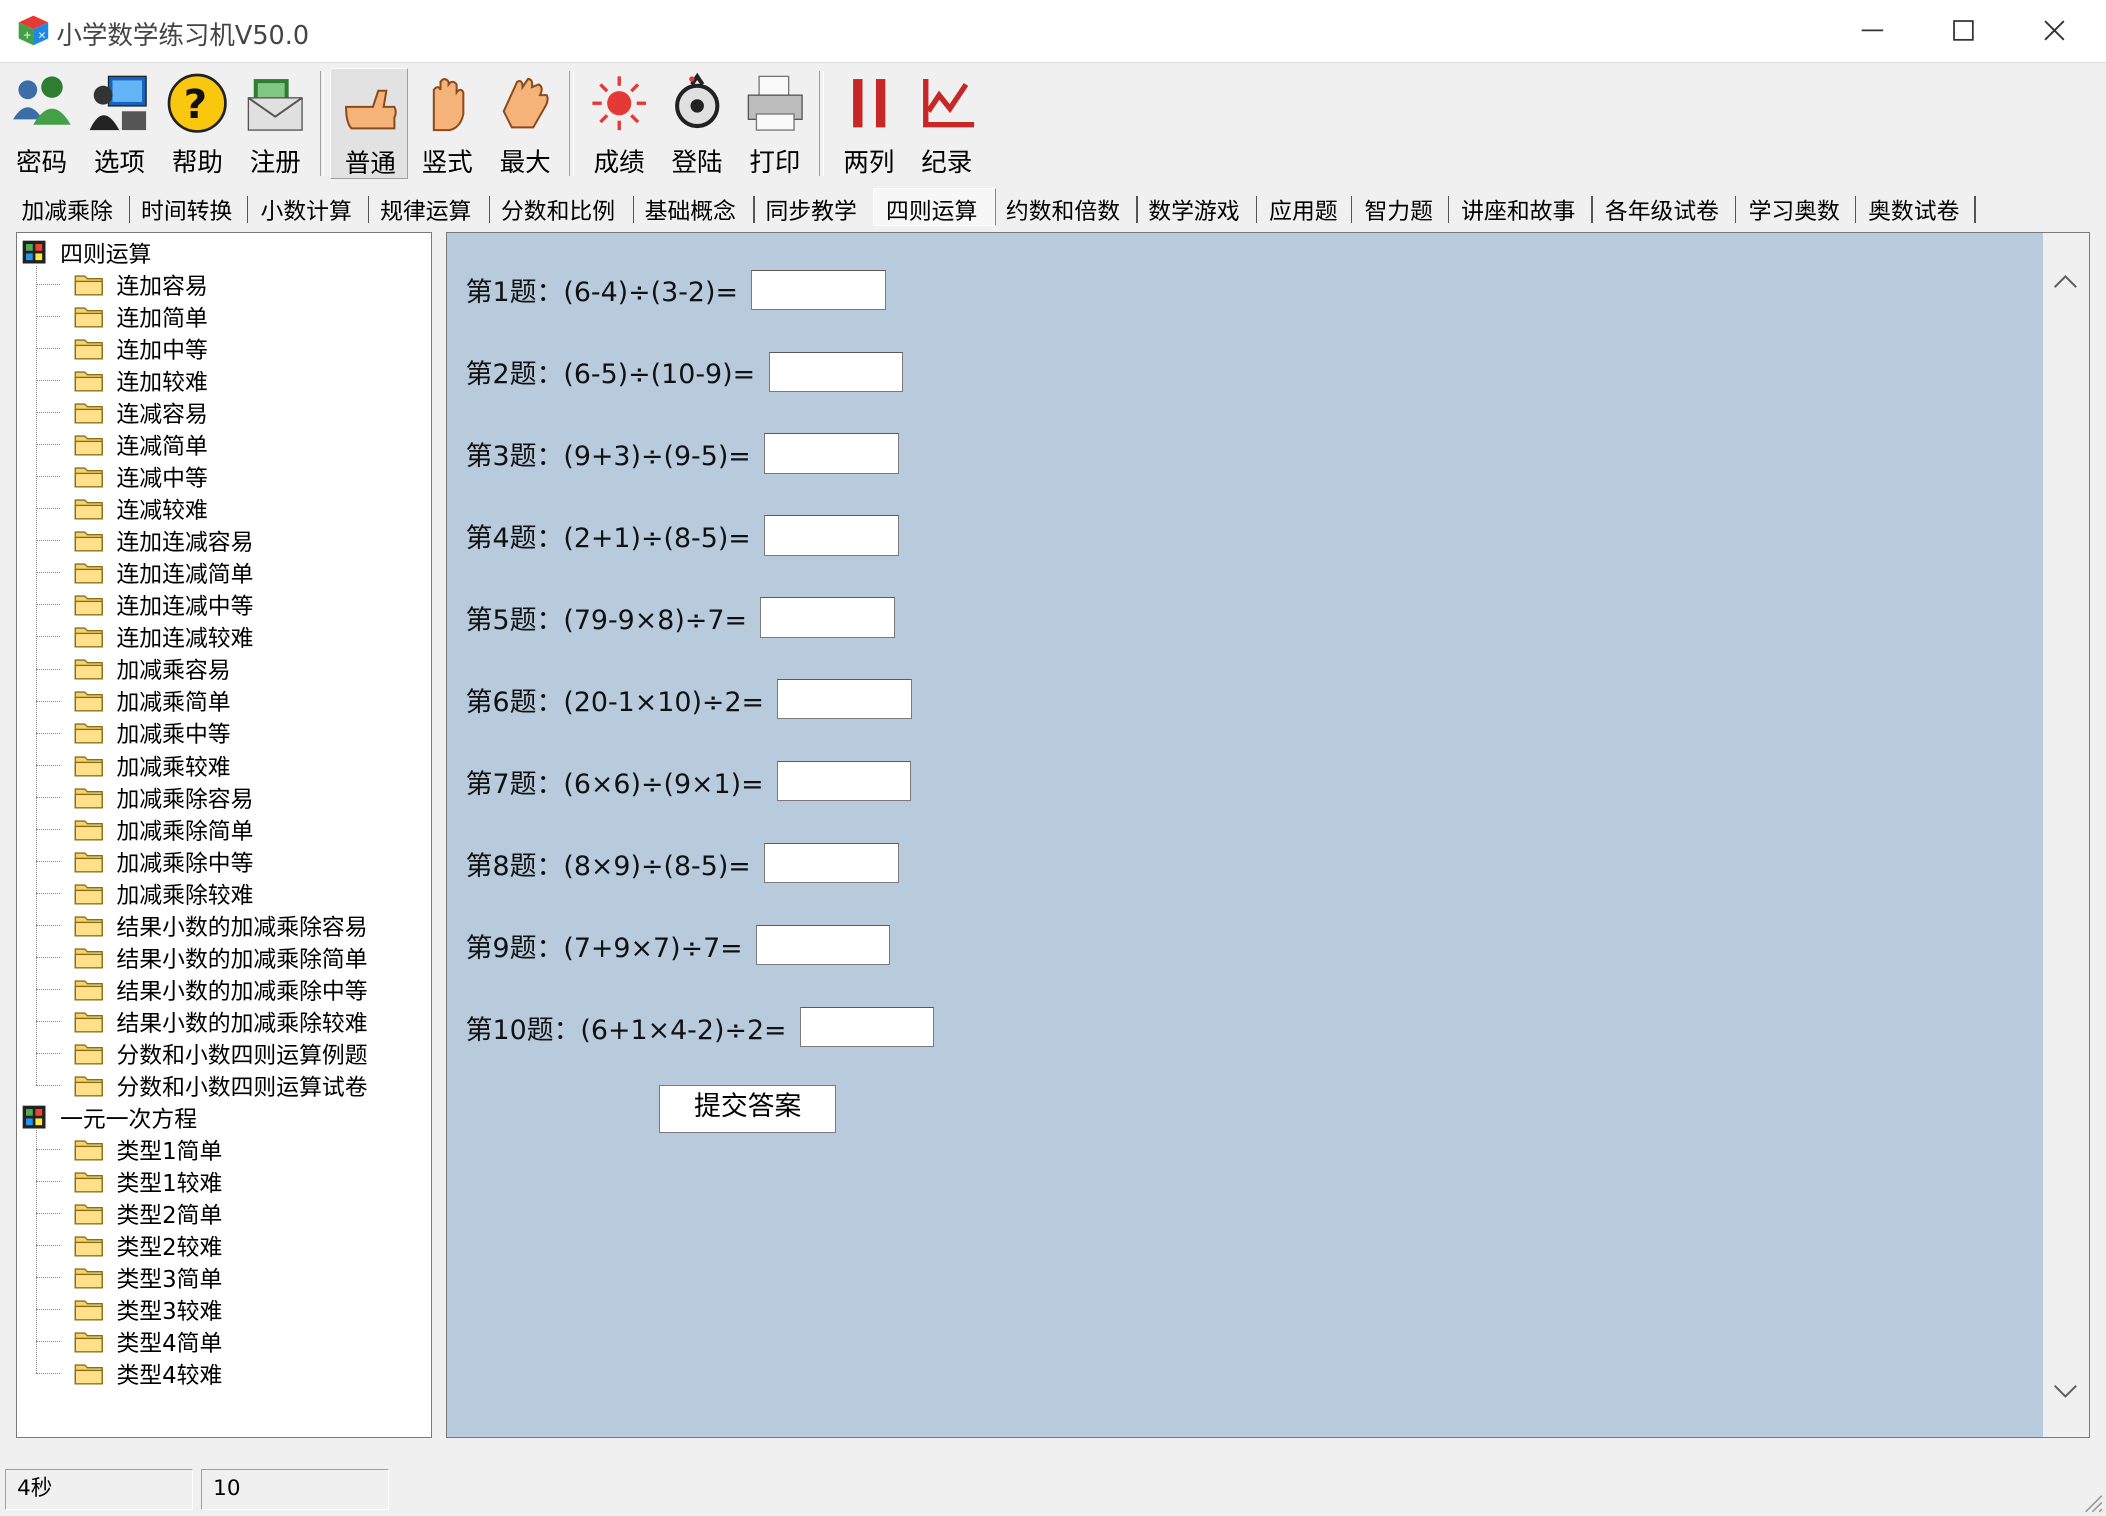 This screenshot has height=1516, width=2106. Describe the element at coordinates (162, 479) in the screenshot. I see `tree-item-label: 连减中等` at that location.